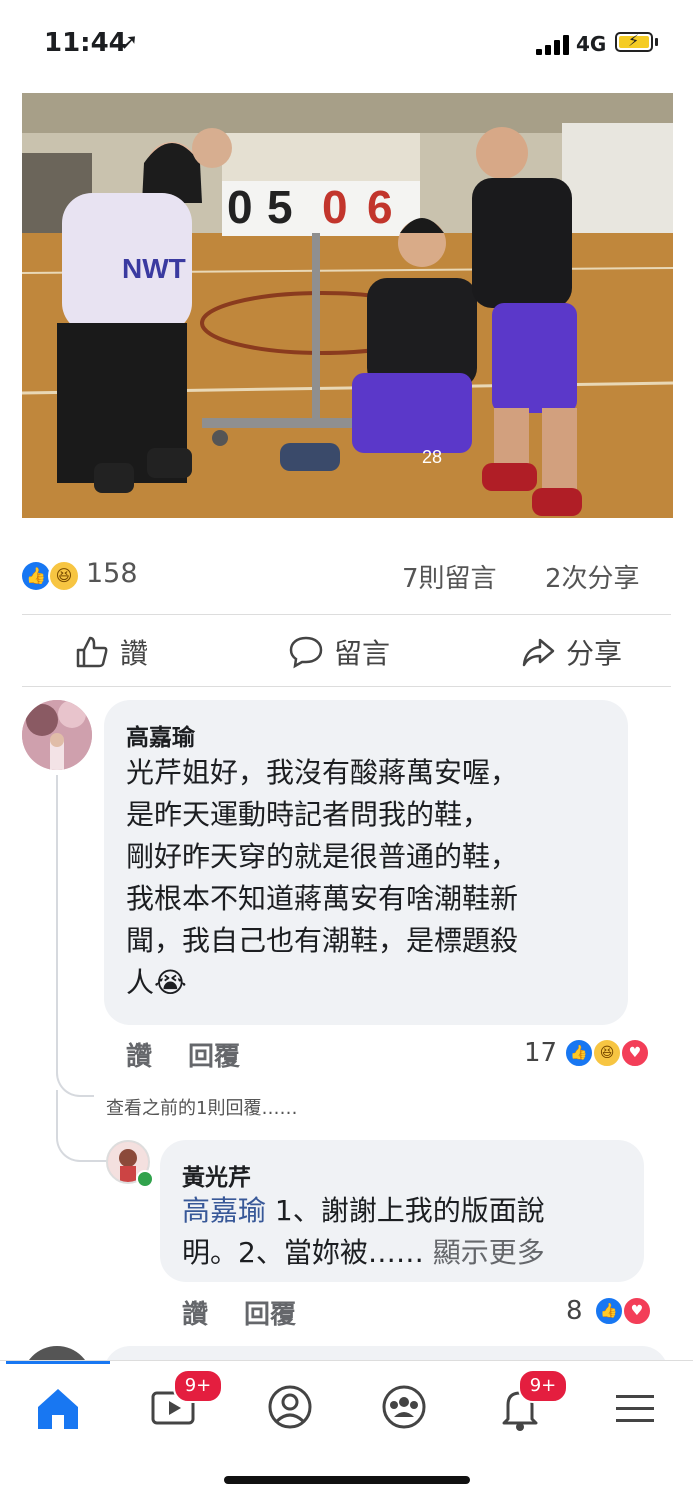 Image resolution: width=693 pixels, height=1501 pixels. Describe the element at coordinates (154, 268) in the screenshot. I see `svg-text: NWT` at that location.